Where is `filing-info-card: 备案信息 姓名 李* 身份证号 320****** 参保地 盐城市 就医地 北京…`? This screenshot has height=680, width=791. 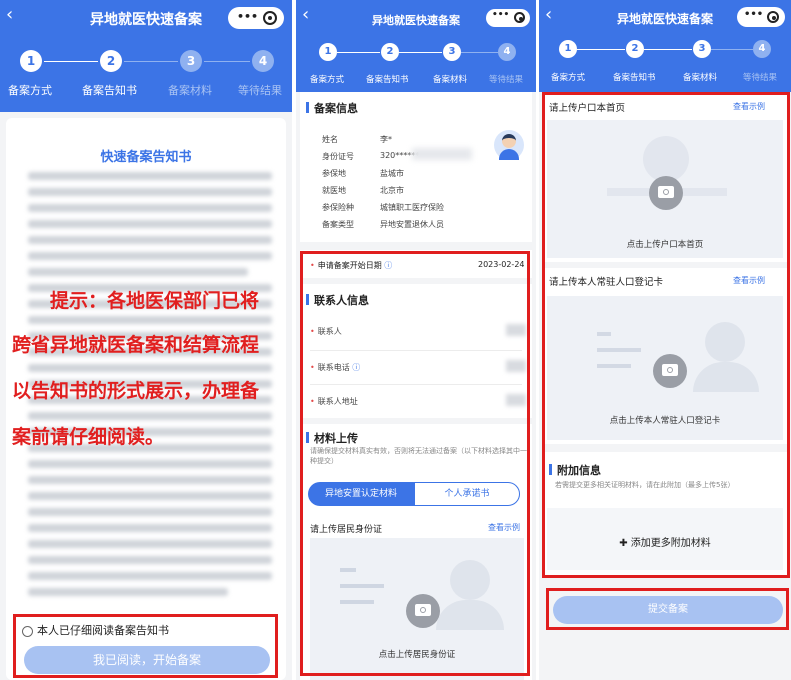 filing-info-card: 备案信息 姓名 李* 身份证号 320****** 参保地 盐城市 就医地 北京… is located at coordinates (416, 167).